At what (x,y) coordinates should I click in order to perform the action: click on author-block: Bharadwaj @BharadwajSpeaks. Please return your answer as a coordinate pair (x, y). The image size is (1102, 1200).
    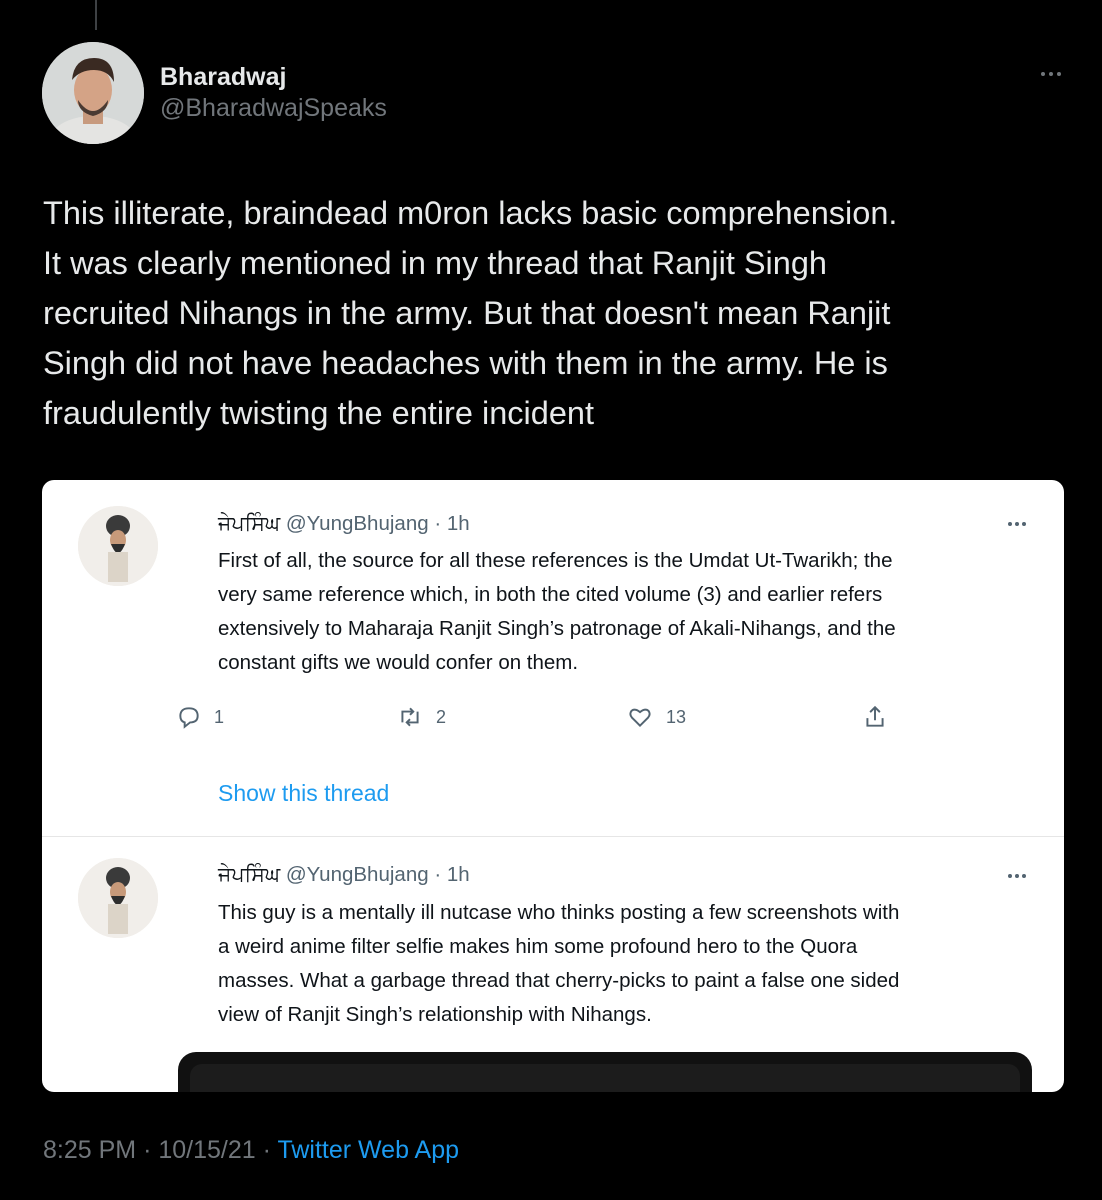
    Looking at the image, I should click on (273, 93).